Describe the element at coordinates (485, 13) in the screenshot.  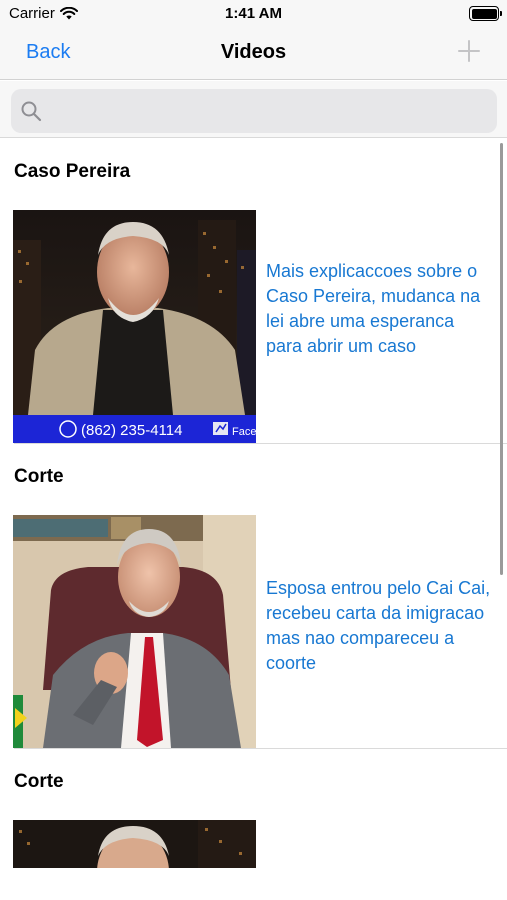
I see `battery-icon` at that location.